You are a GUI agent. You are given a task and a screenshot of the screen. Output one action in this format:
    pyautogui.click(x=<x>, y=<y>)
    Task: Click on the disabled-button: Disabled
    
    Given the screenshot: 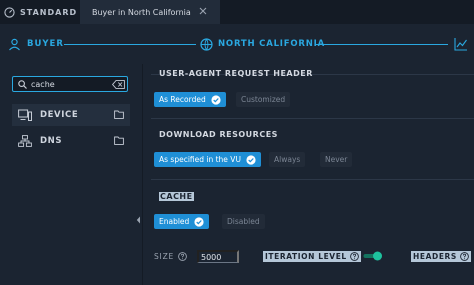 What is the action you would take?
    pyautogui.click(x=243, y=221)
    